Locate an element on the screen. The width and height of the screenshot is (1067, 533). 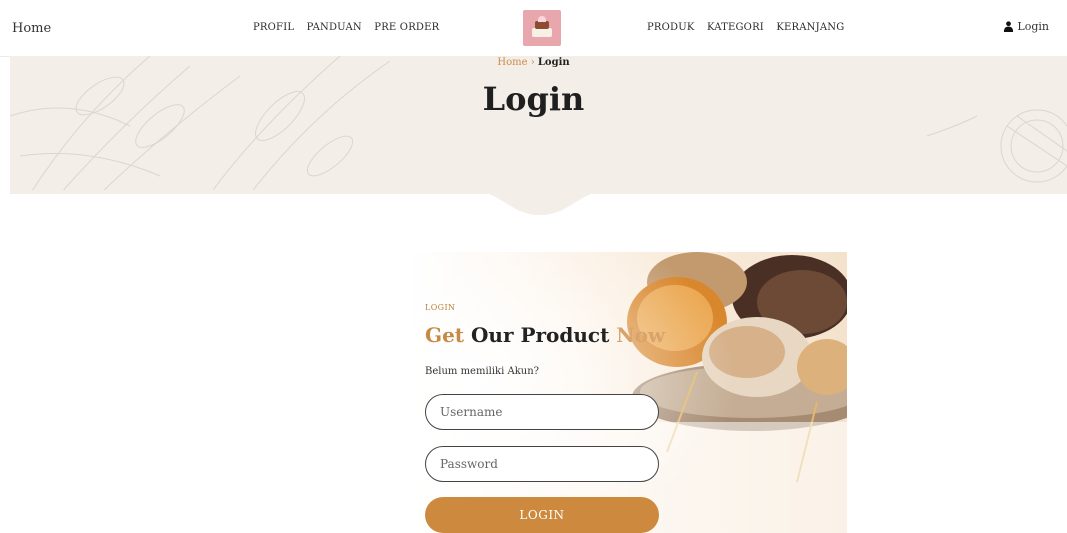
site-logo is located at coordinates (542, 28).